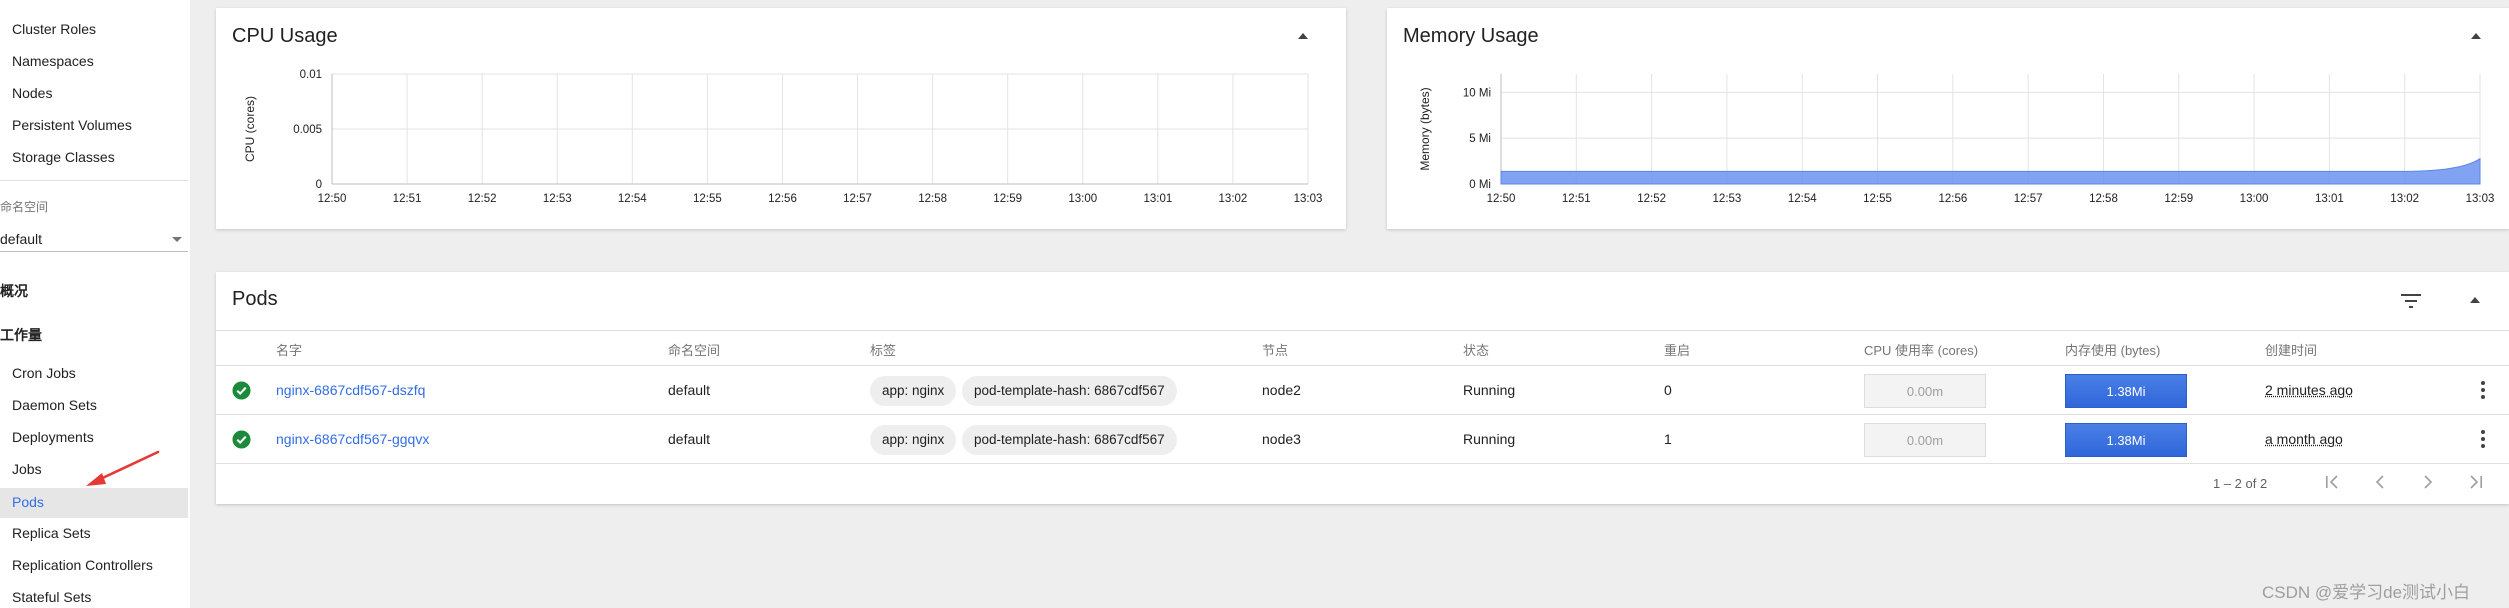 Image resolution: width=2509 pixels, height=608 pixels. What do you see at coordinates (1668, 439) in the screenshot?
I see `pod-restarts: 1` at bounding box center [1668, 439].